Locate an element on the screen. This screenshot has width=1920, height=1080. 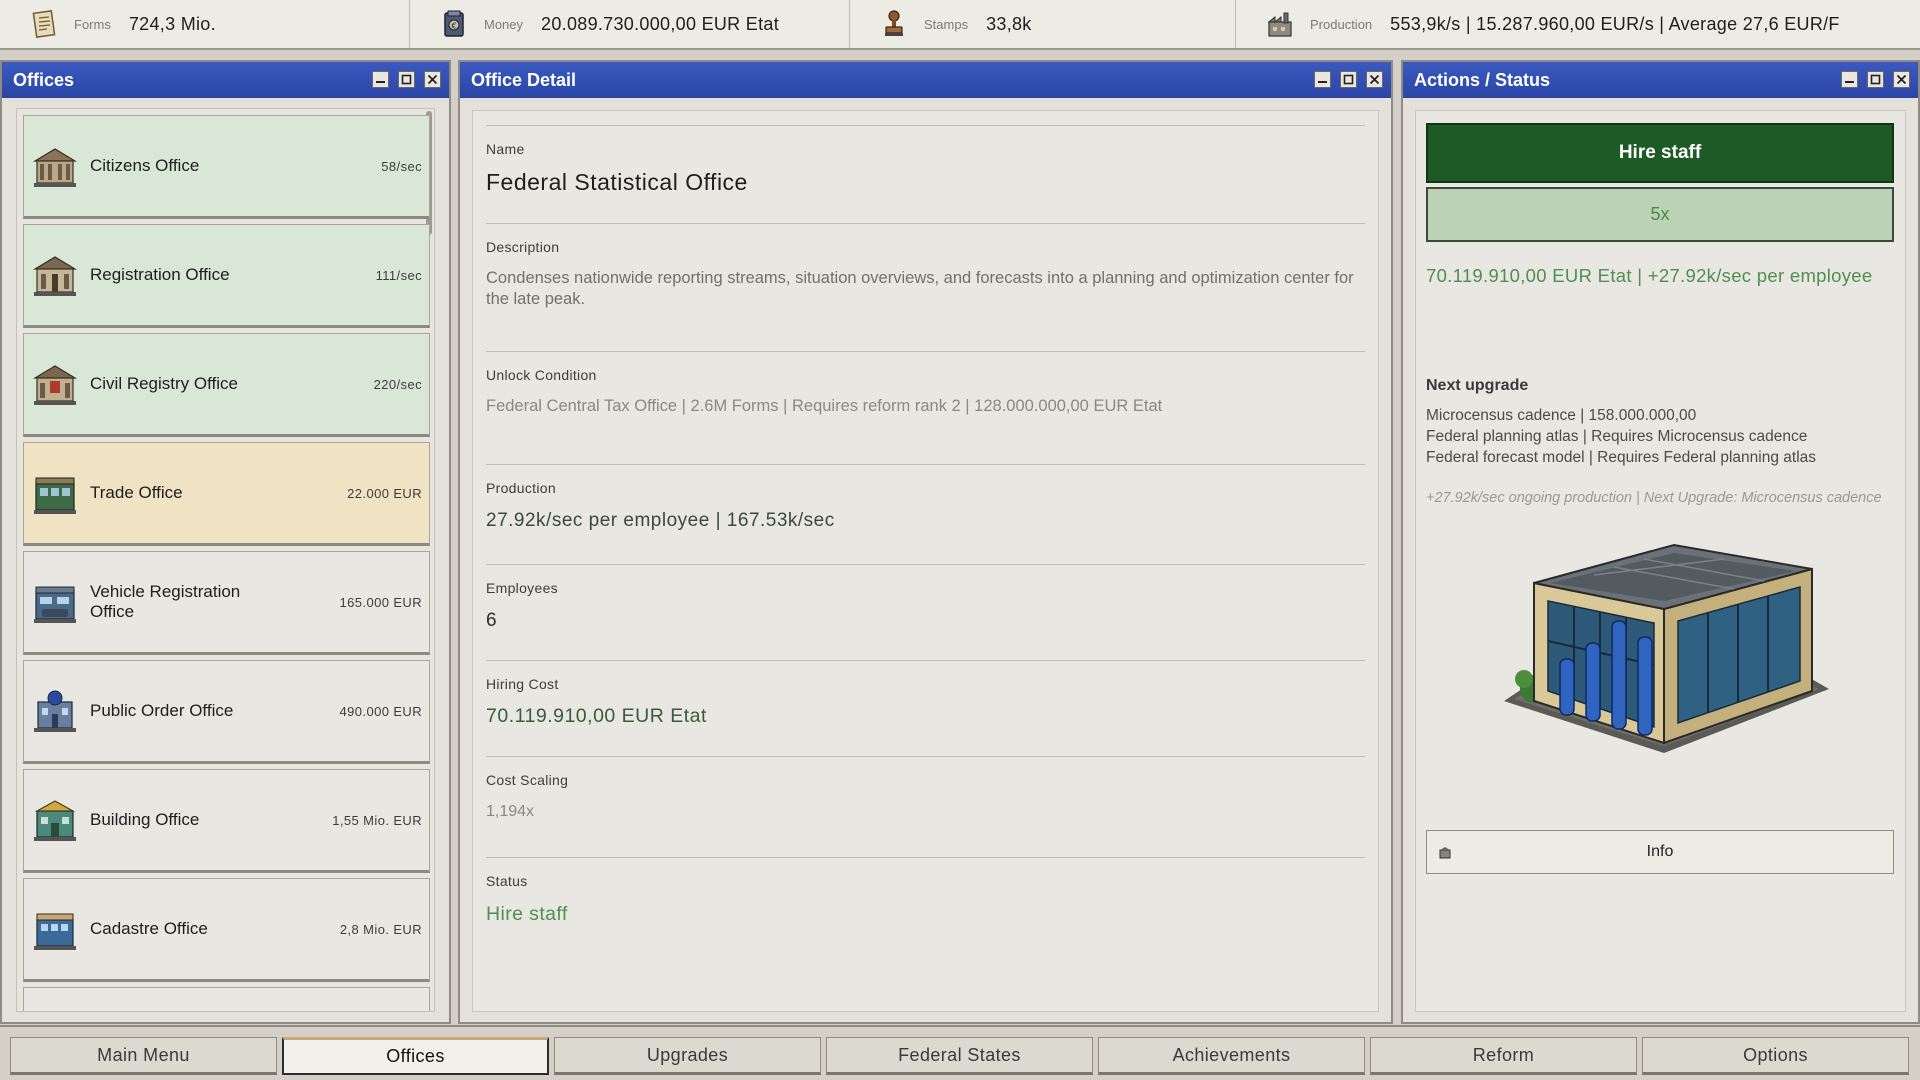
building-office-icon is located at coordinates (55, 820).